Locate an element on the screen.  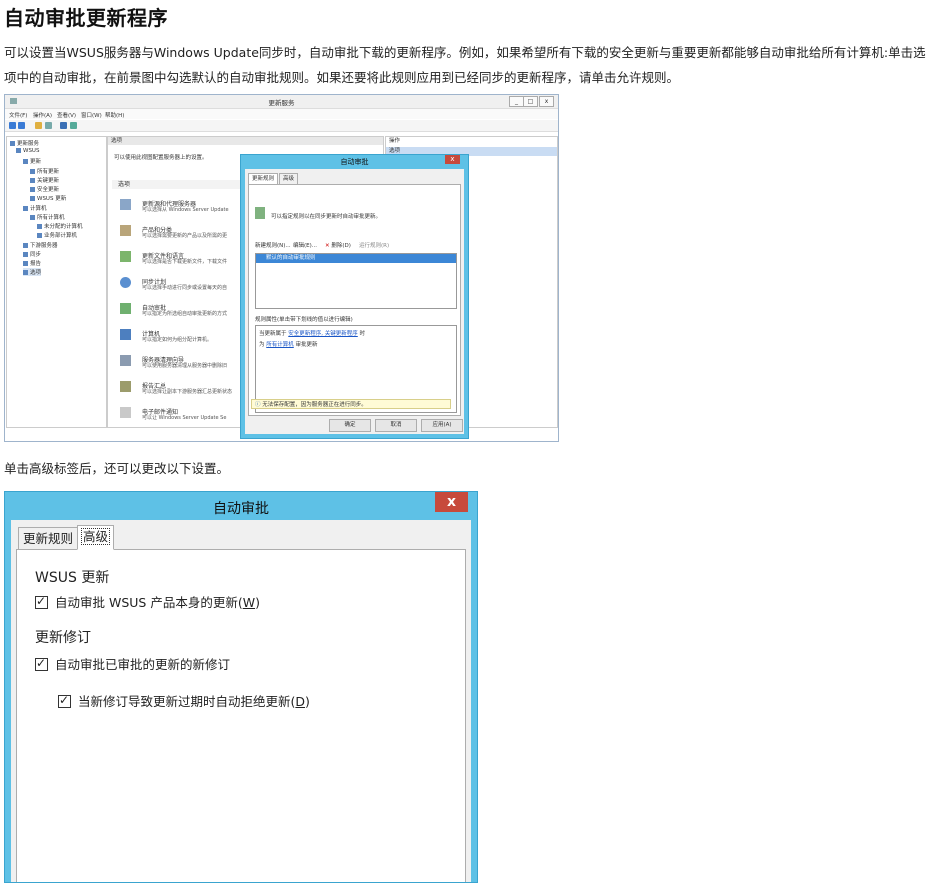
rules-description: 可以指定规则以在同步更新时自动审批更新。 is located at coordinates (326, 217).